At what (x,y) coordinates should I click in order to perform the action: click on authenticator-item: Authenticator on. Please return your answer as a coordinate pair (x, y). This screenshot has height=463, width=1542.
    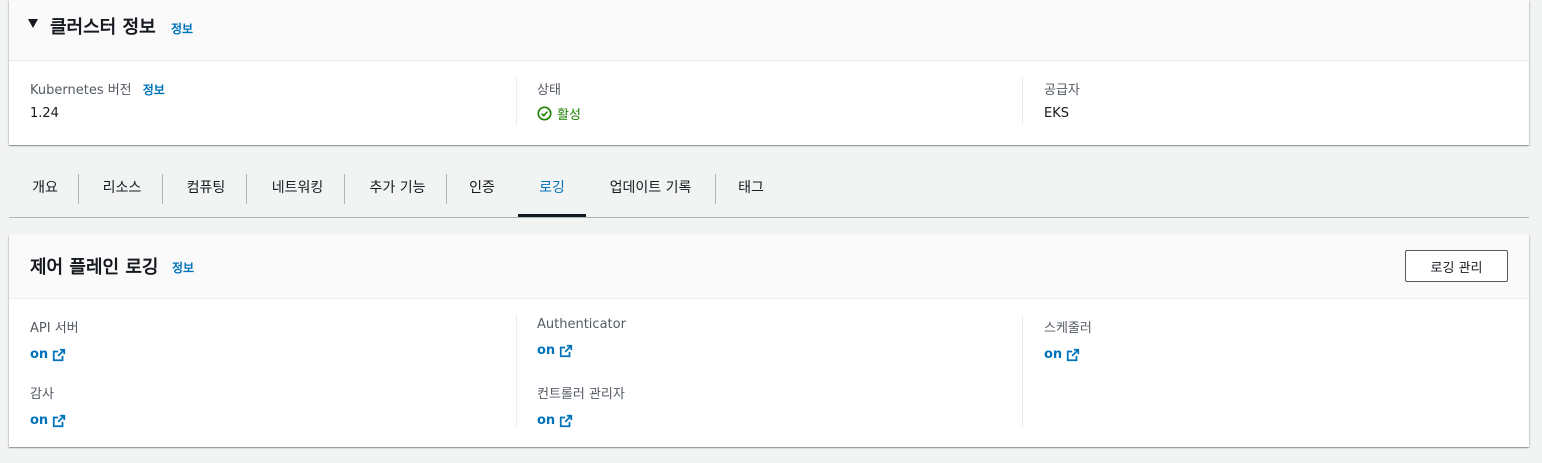
    Looking at the image, I should click on (581, 337).